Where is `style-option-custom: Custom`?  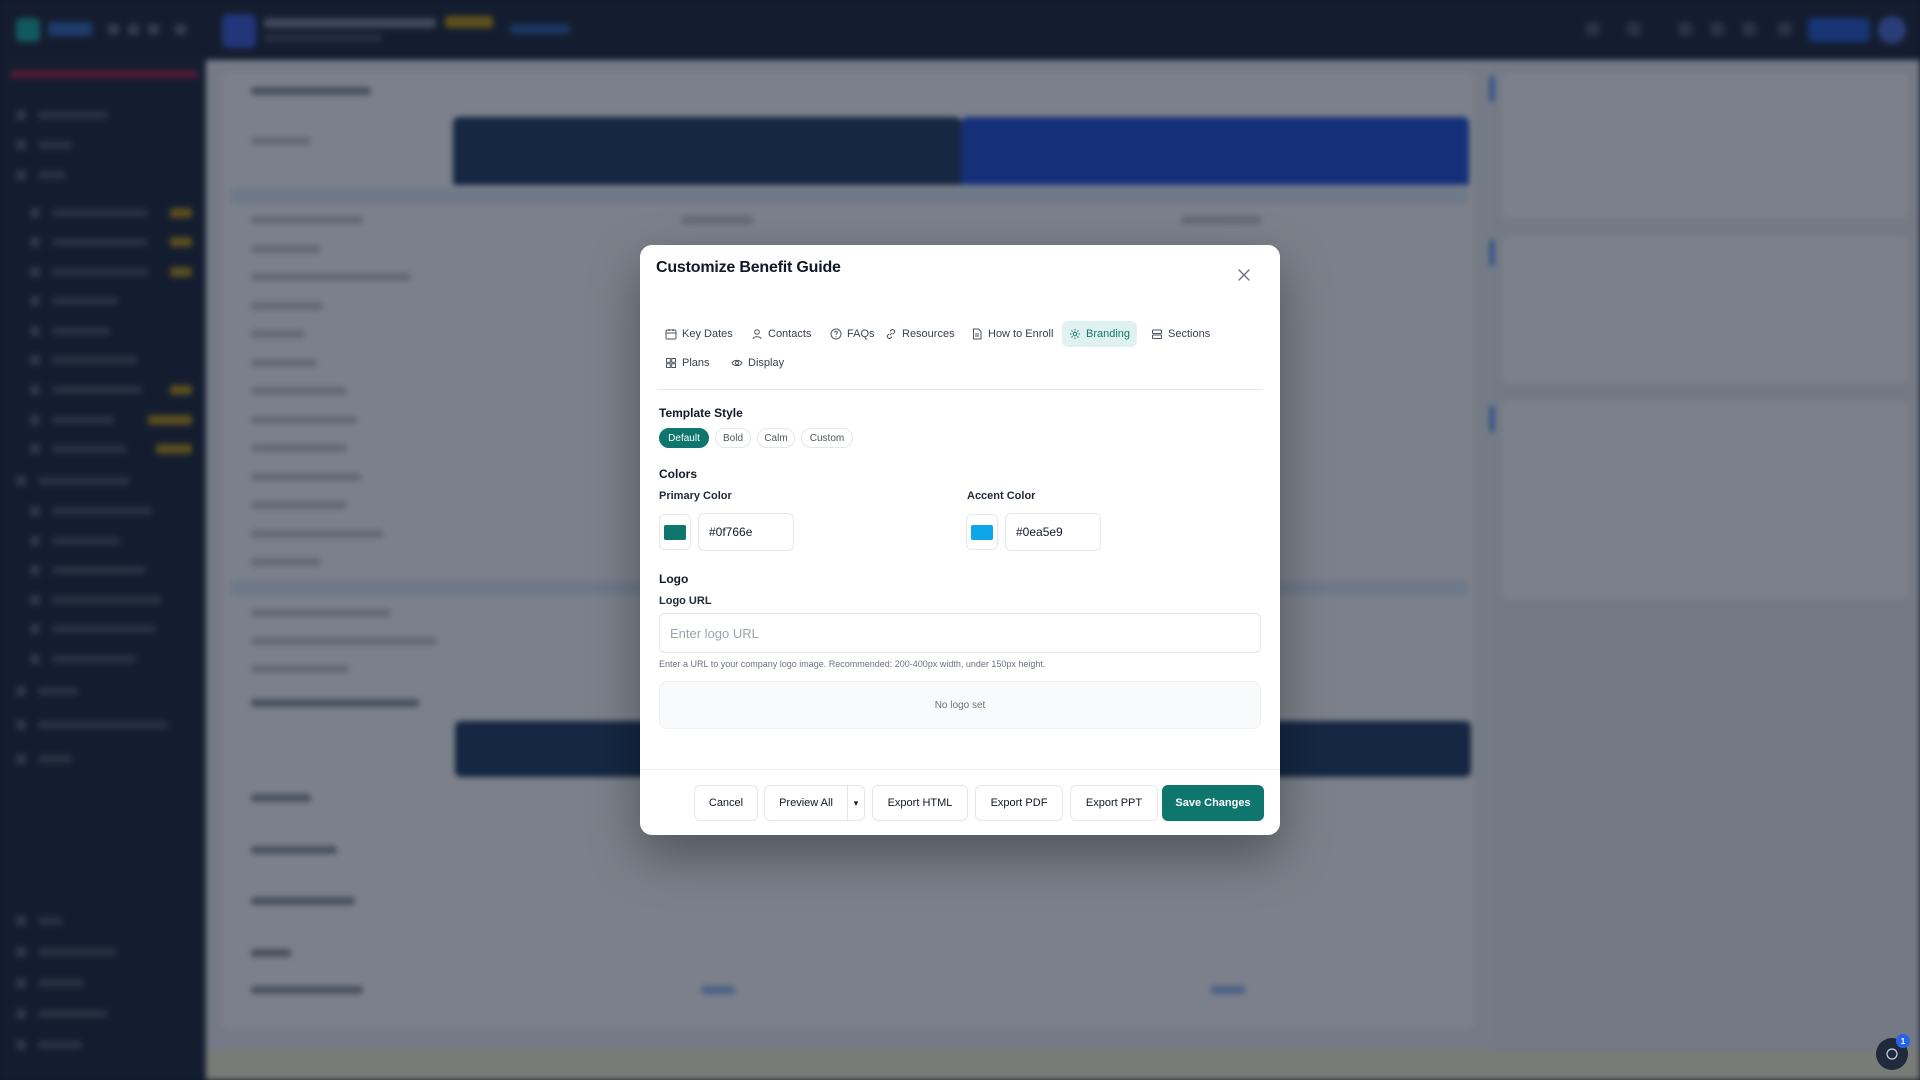 style-option-custom: Custom is located at coordinates (827, 438).